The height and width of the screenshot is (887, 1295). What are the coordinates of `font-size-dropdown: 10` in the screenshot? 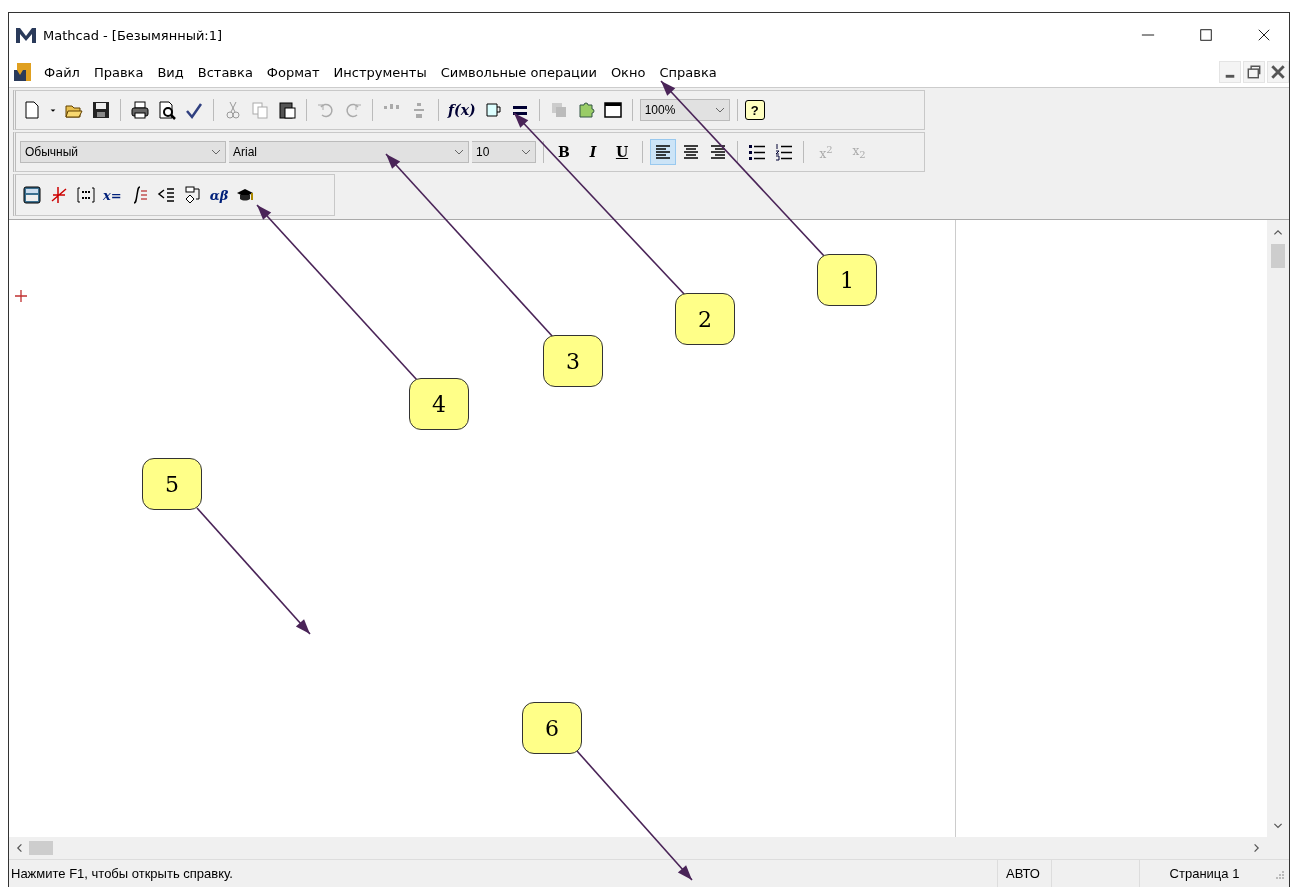 It's located at (504, 152).